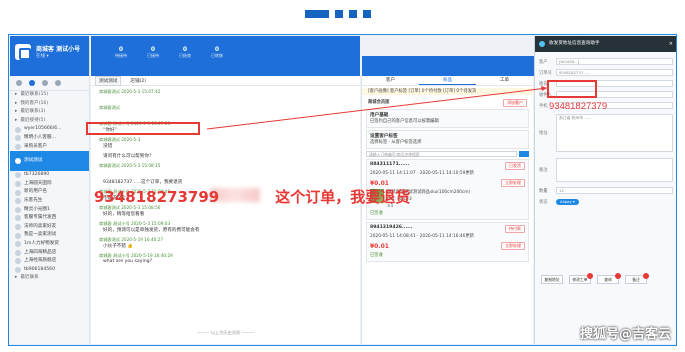  Describe the element at coordinates (49, 270) in the screenshot. I see `sidebar-contact: tb906184560` at that location.